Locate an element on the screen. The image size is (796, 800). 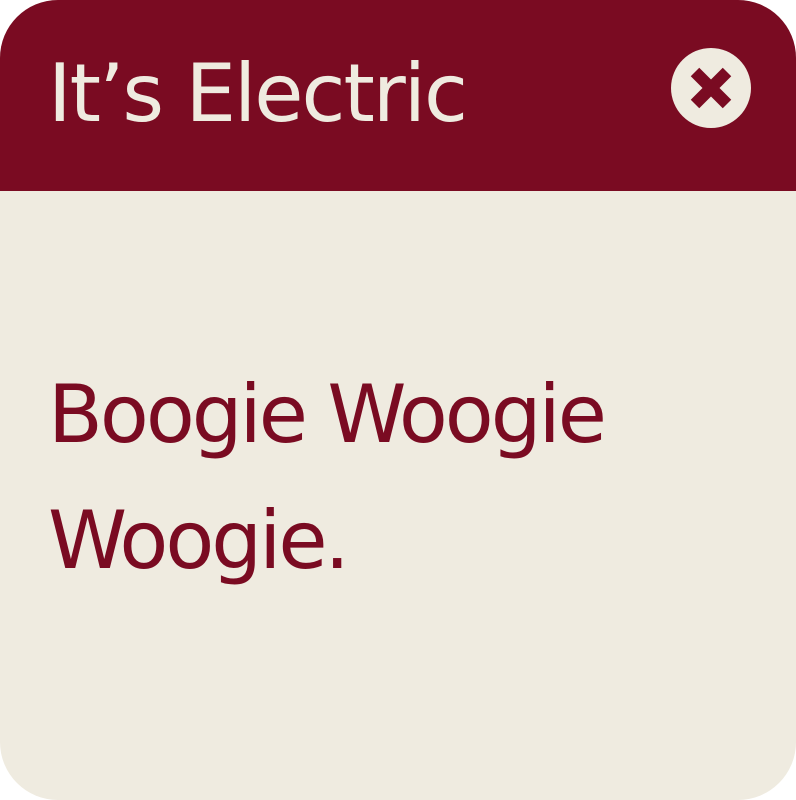
close-icon is located at coordinates (711, 88).